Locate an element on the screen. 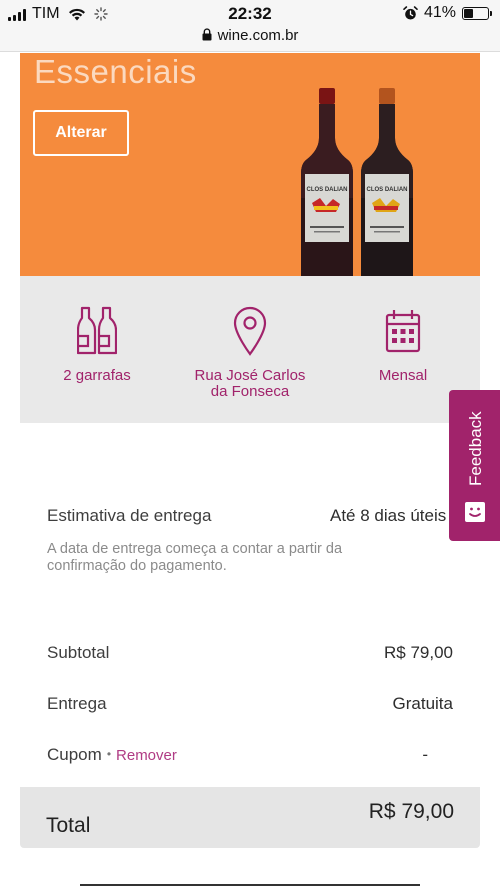  status-bar: TIM 22:32 wine.com.br 41% is located at coordinates (250, 26).